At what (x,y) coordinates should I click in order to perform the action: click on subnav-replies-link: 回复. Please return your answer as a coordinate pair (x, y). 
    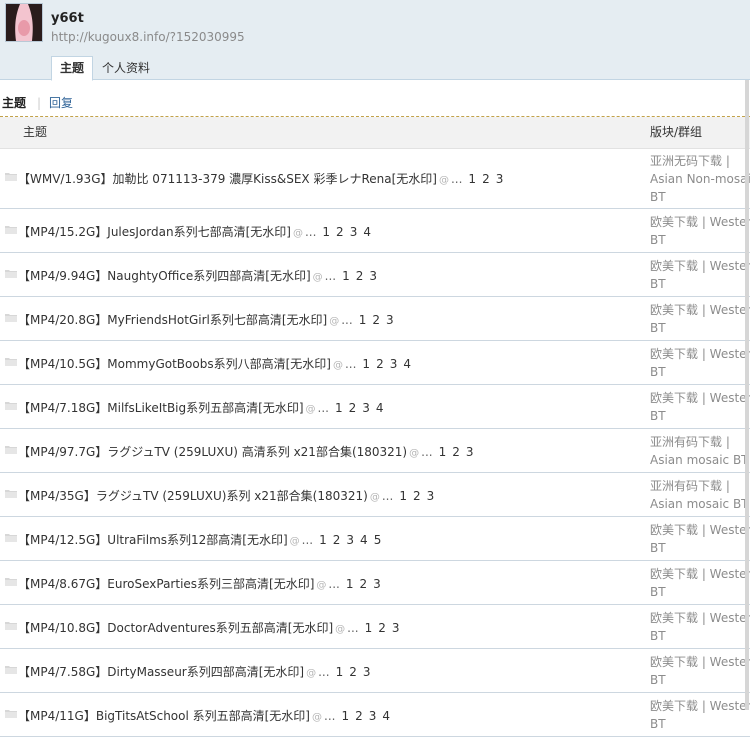
    Looking at the image, I should click on (61, 103).